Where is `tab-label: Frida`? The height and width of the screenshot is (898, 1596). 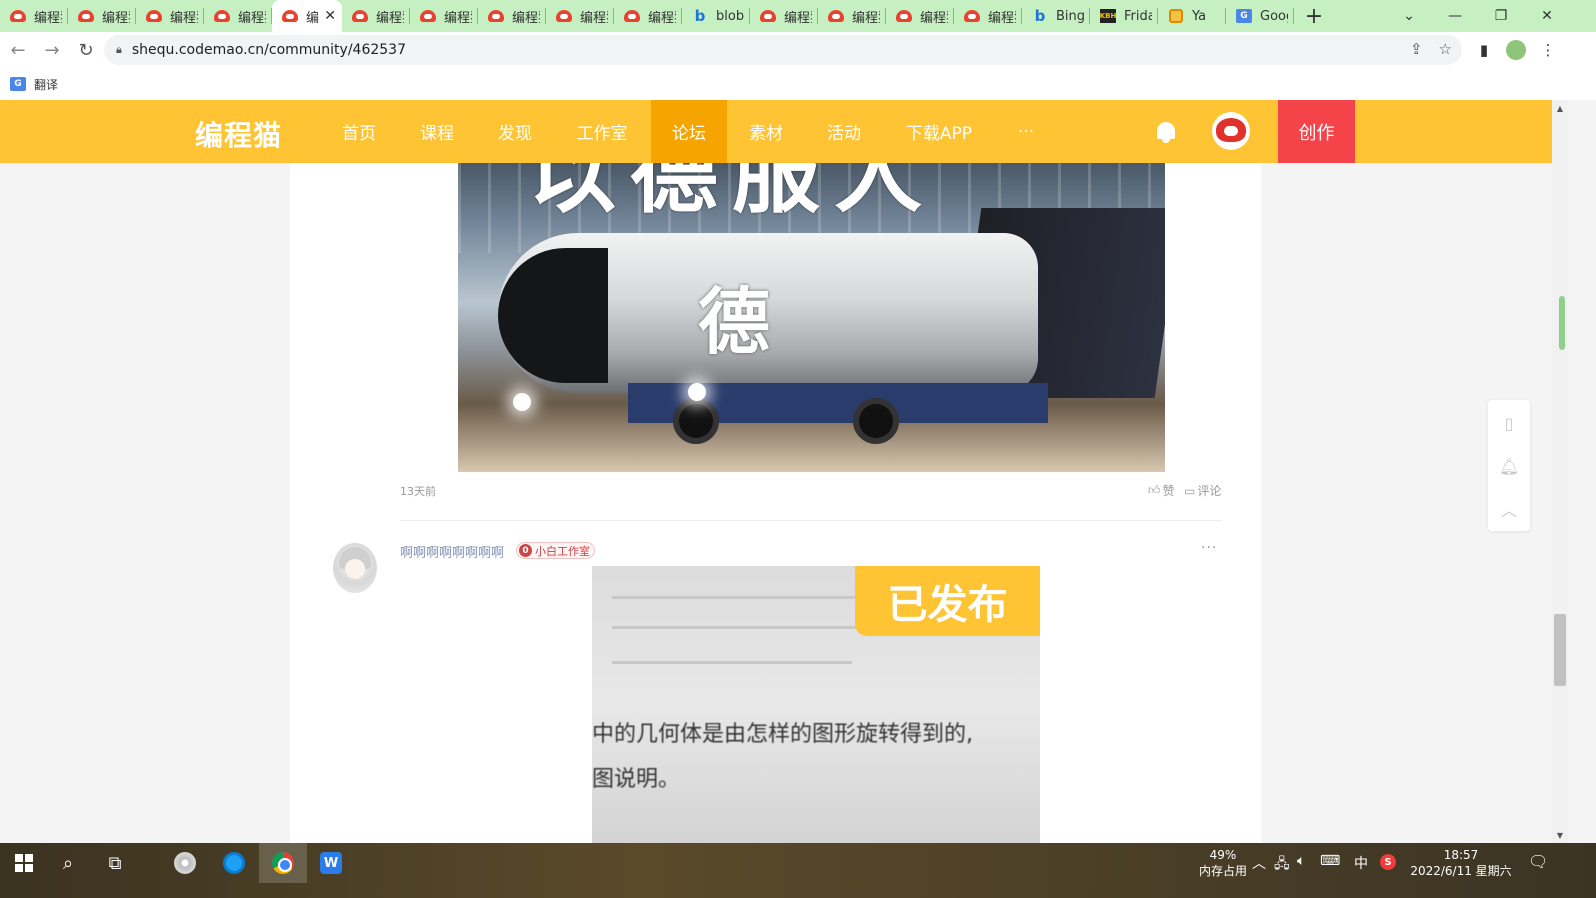 tab-label: Frida is located at coordinates (1138, 16).